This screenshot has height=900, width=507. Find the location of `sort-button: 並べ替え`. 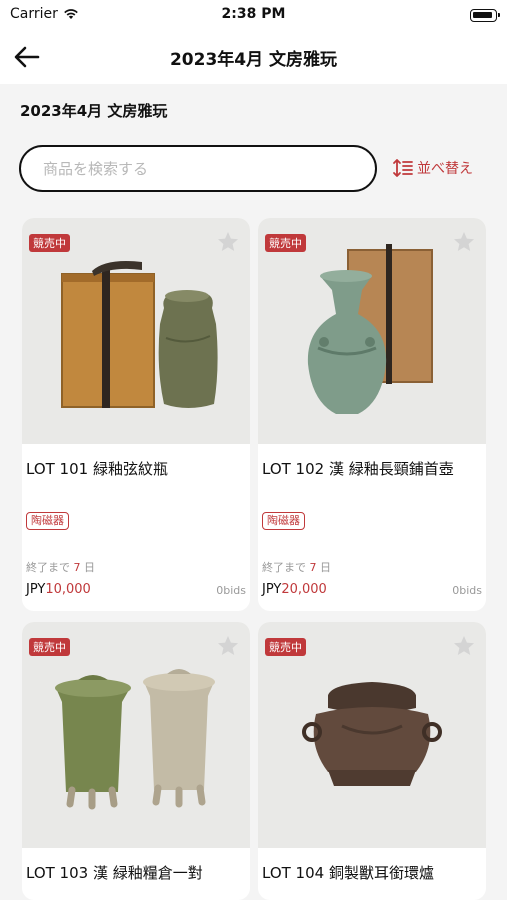

sort-button: 並べ替え is located at coordinates (432, 168).